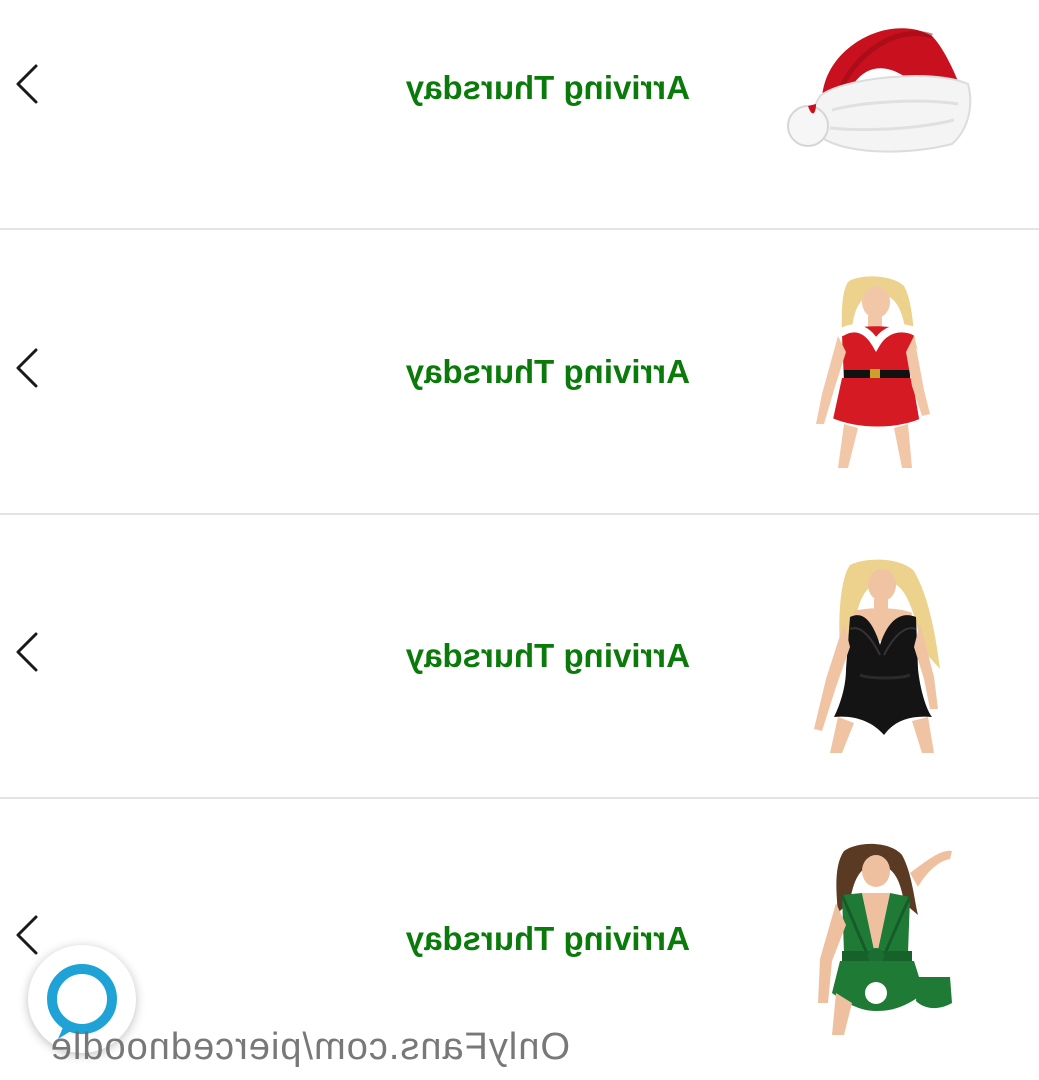 The width and height of the screenshot is (1039, 1080). Describe the element at coordinates (872, 372) in the screenshot. I see `red-lace-bodysuit-image` at that location.